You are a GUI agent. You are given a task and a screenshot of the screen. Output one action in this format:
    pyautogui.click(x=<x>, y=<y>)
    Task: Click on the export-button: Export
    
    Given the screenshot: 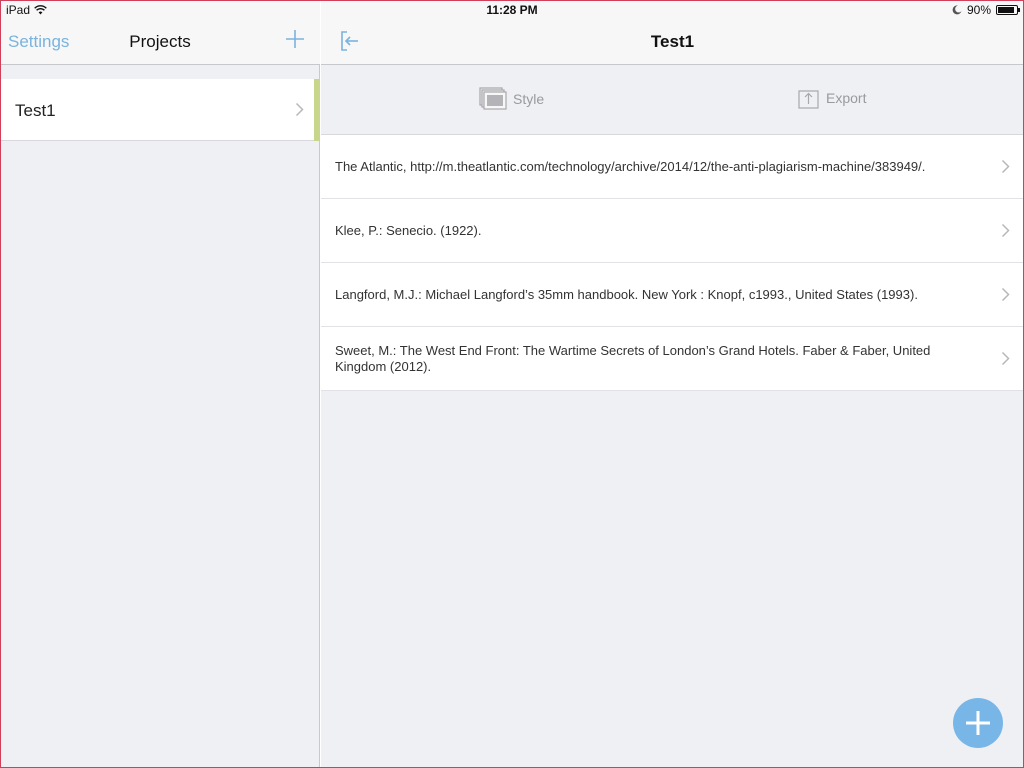 What is the action you would take?
    pyautogui.click(x=832, y=98)
    